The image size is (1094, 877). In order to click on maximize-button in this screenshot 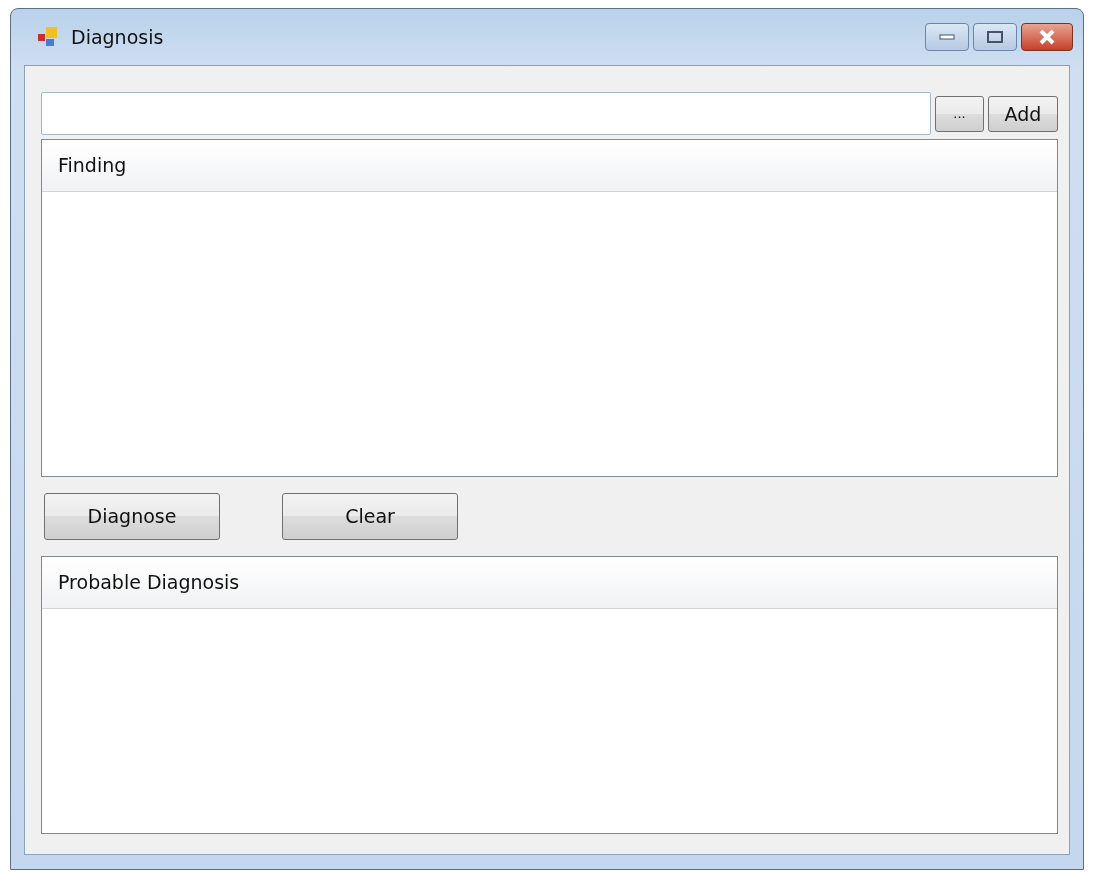, I will do `click(995, 37)`.